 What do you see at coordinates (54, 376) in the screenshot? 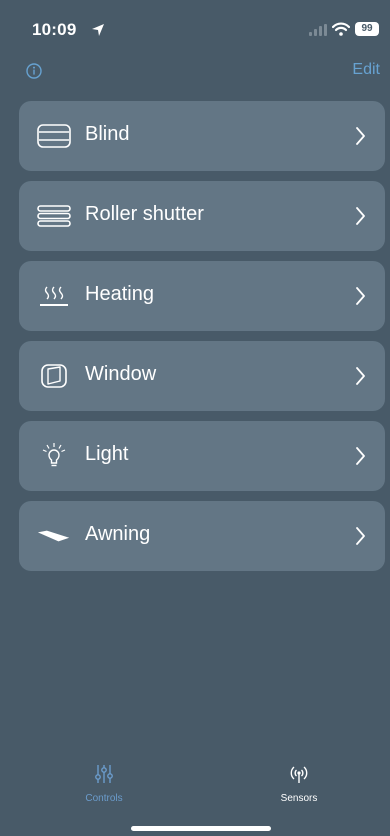
I see `window-icon` at bounding box center [54, 376].